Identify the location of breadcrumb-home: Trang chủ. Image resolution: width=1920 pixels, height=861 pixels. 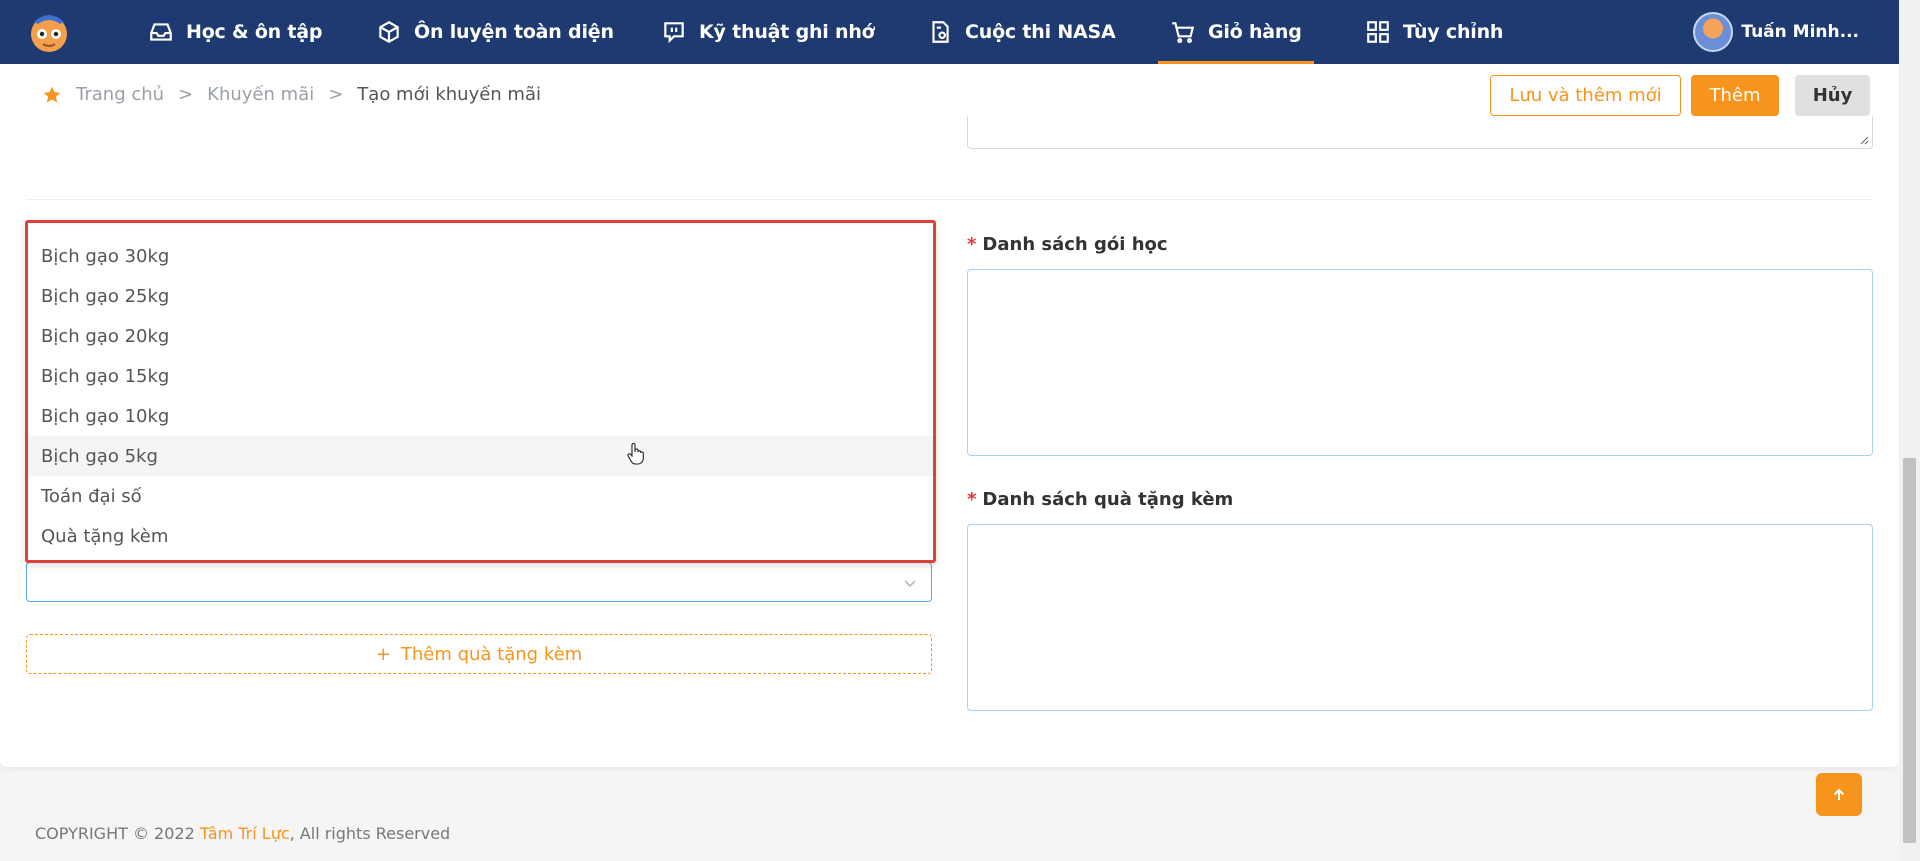
(120, 94).